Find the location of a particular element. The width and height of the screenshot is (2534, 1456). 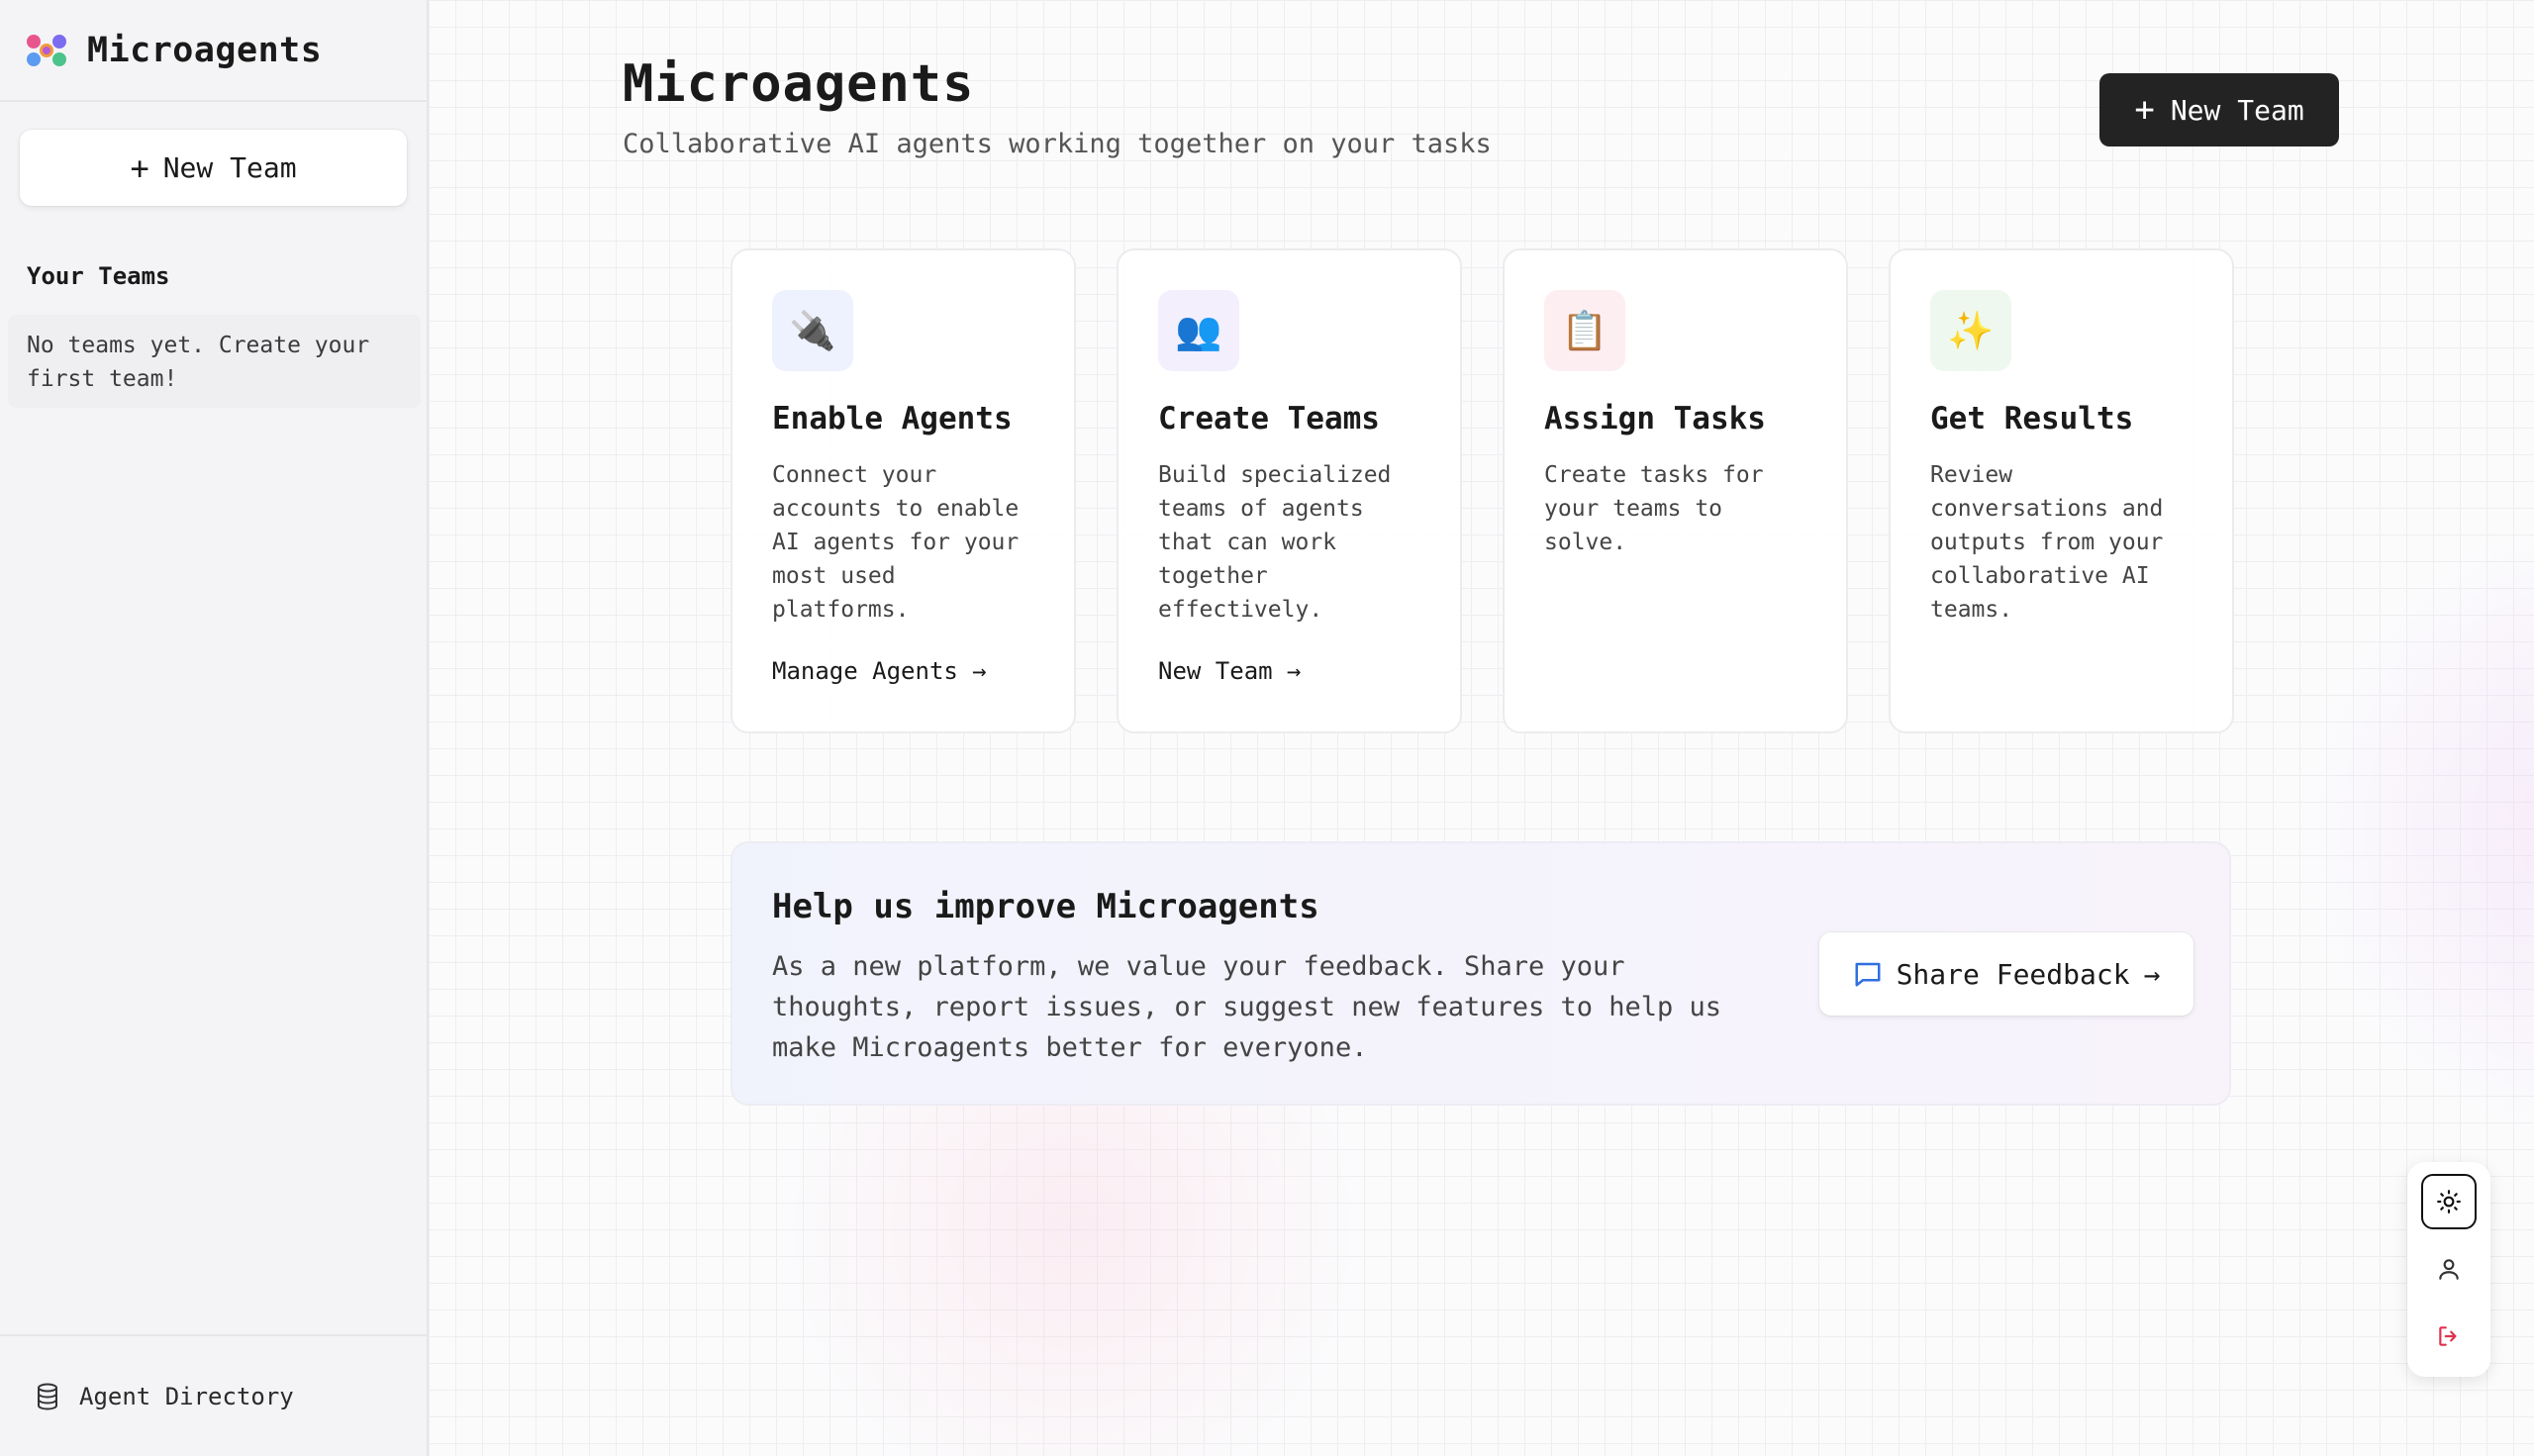

plug-icon: 🔌 is located at coordinates (812, 330).